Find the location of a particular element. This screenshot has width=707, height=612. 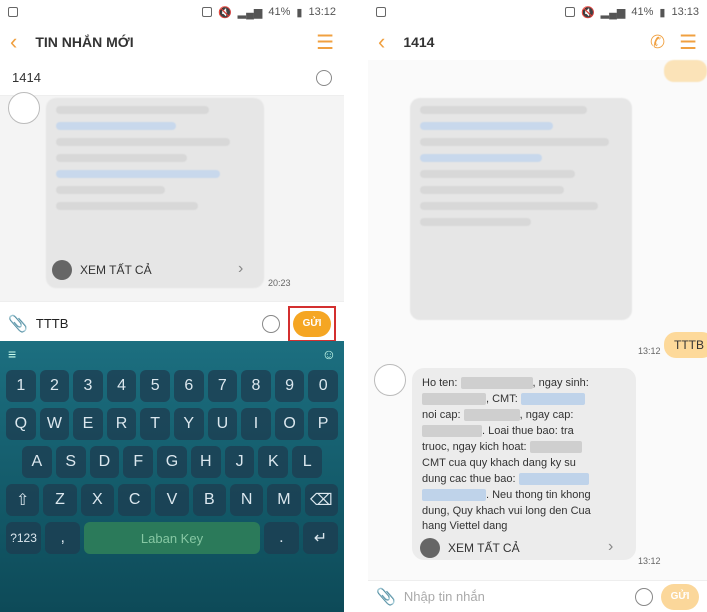

reply-line-1b: , ngay sinh: is located at coordinates (560, 383).